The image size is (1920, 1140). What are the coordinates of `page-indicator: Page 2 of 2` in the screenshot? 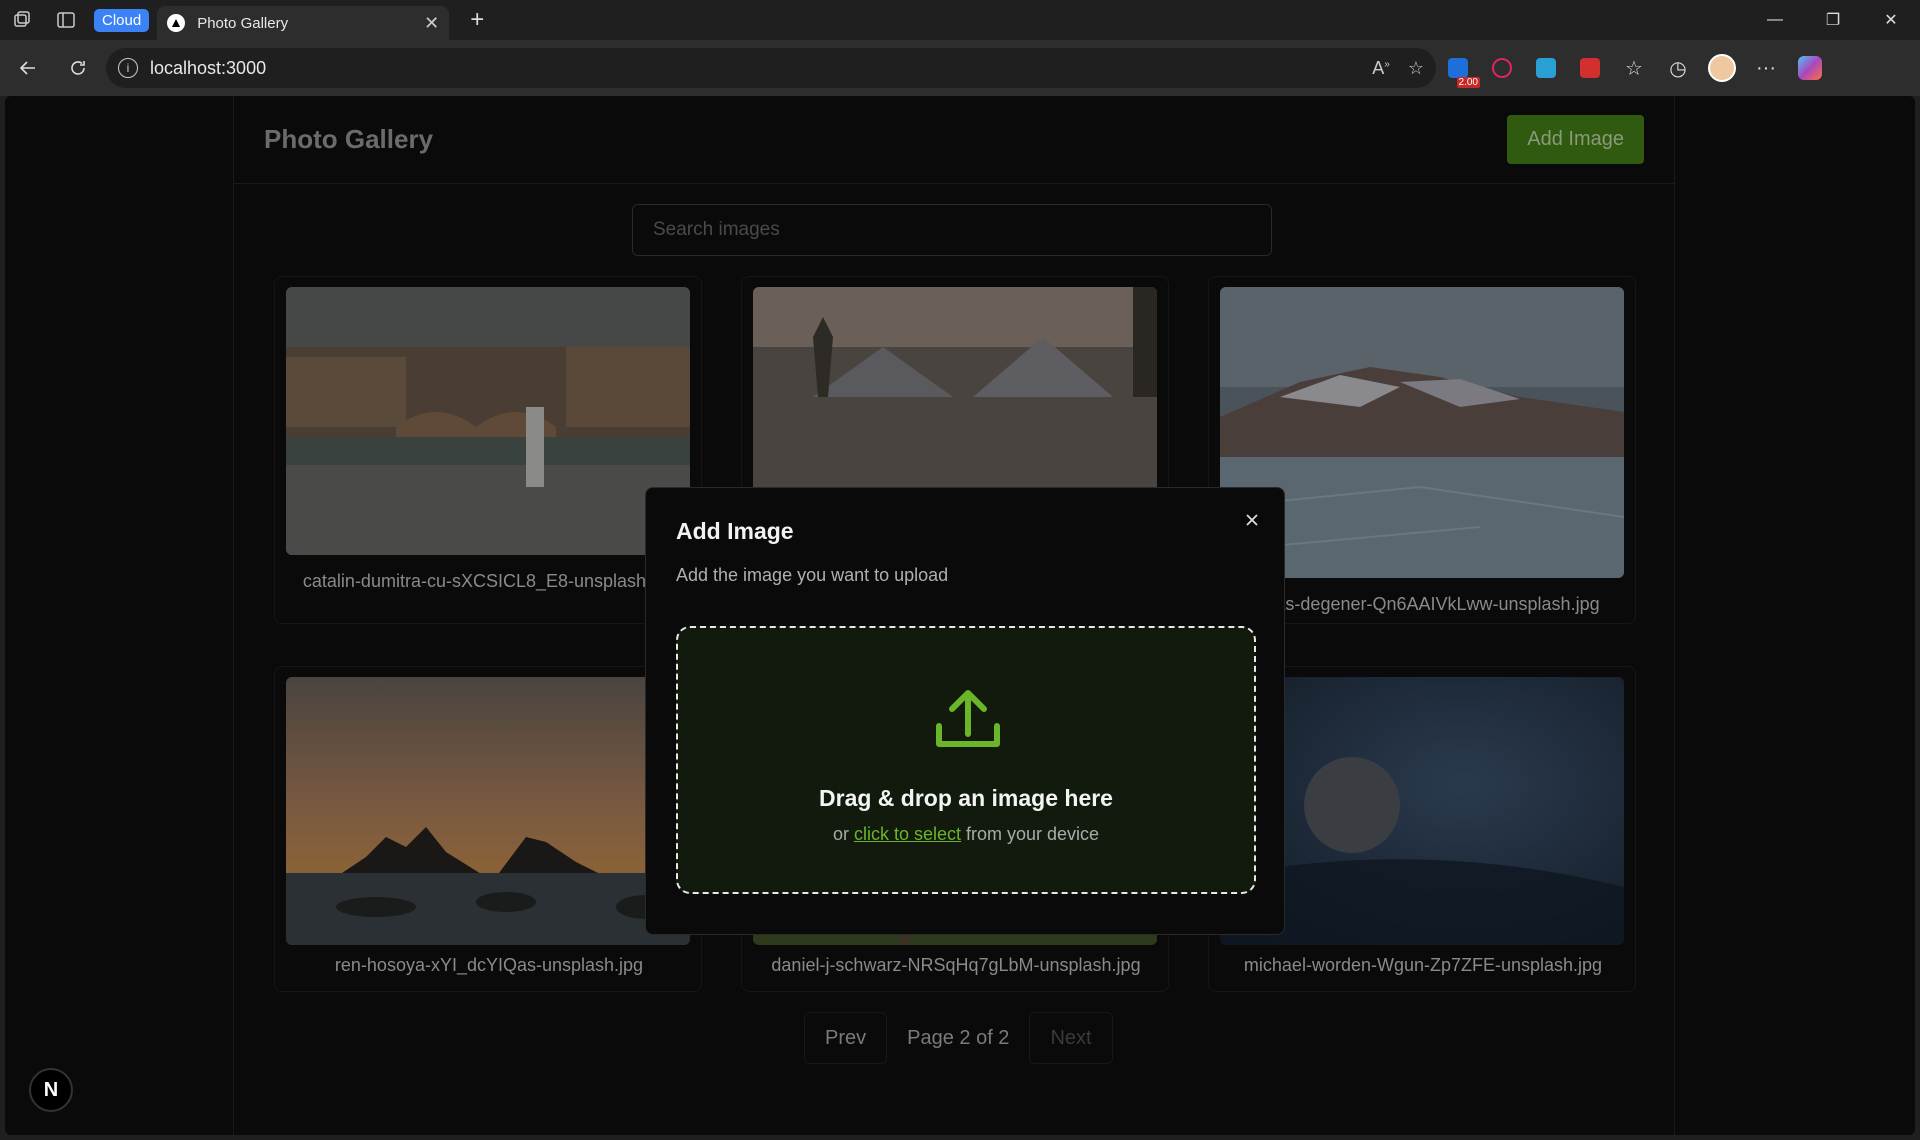 It's located at (958, 1037).